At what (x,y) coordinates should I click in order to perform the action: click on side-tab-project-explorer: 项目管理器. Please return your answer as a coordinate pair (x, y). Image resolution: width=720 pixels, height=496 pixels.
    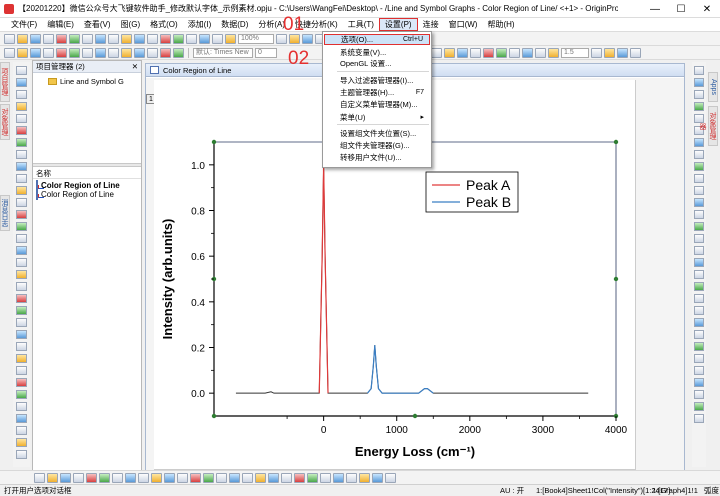
    Looking at the image, I should click on (5, 82).